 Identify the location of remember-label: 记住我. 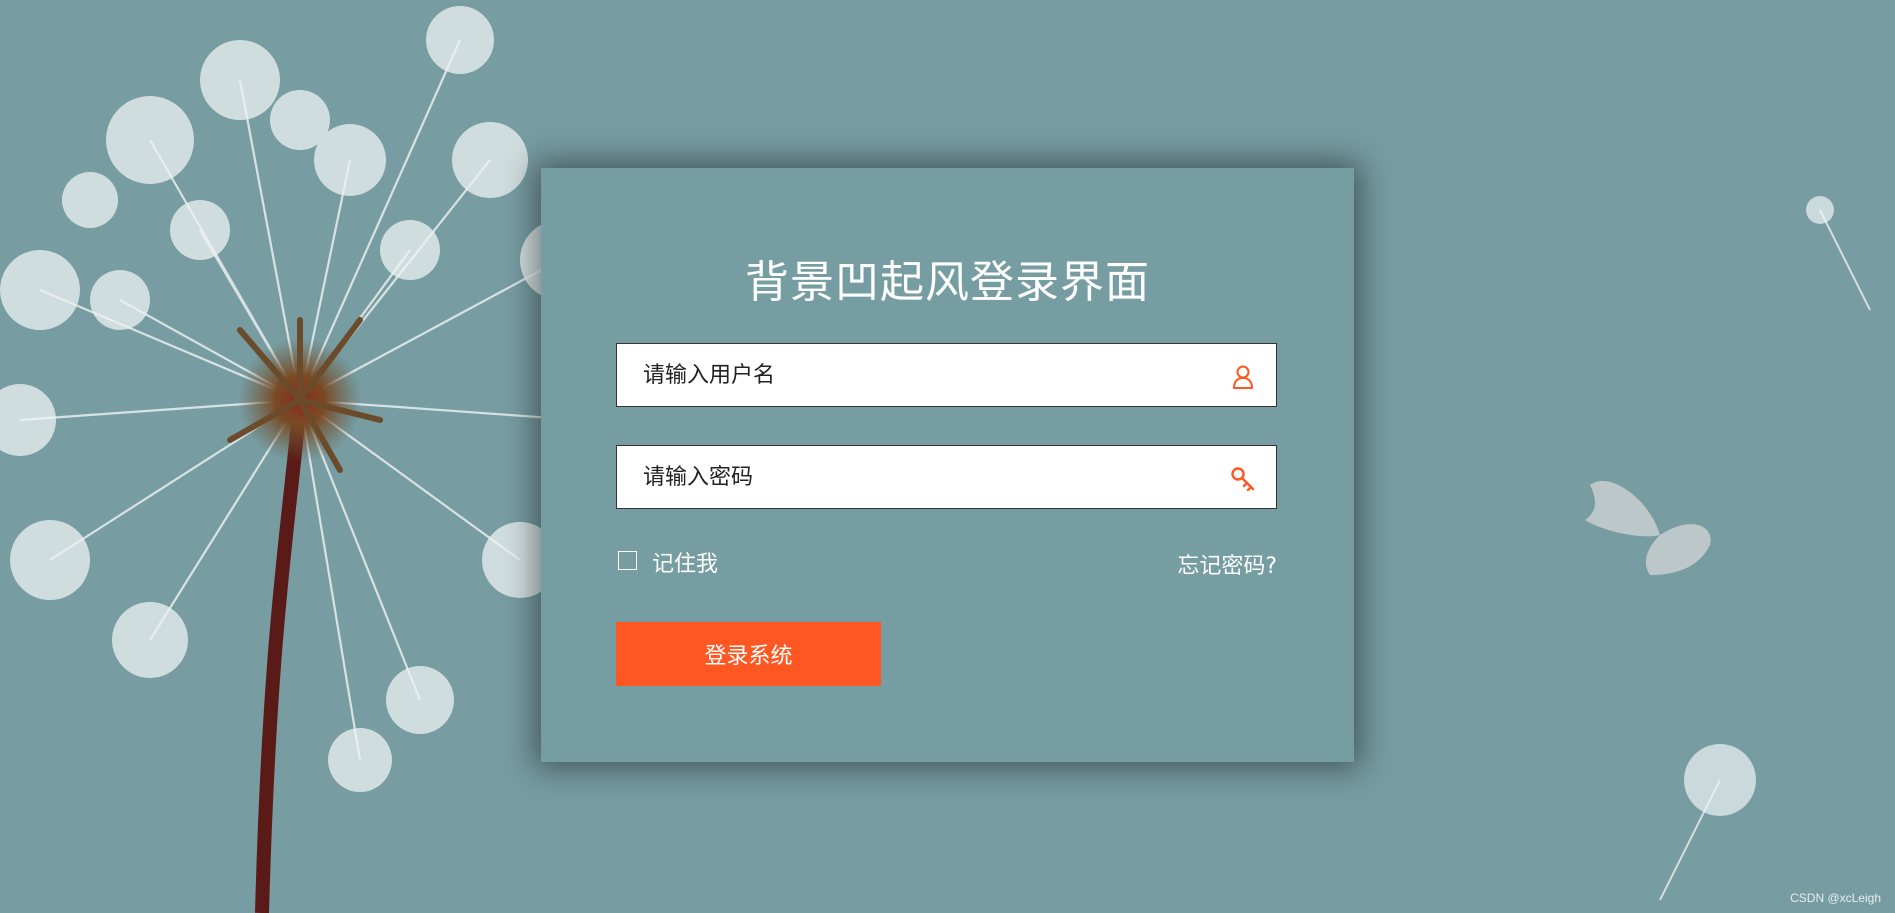
(685, 564).